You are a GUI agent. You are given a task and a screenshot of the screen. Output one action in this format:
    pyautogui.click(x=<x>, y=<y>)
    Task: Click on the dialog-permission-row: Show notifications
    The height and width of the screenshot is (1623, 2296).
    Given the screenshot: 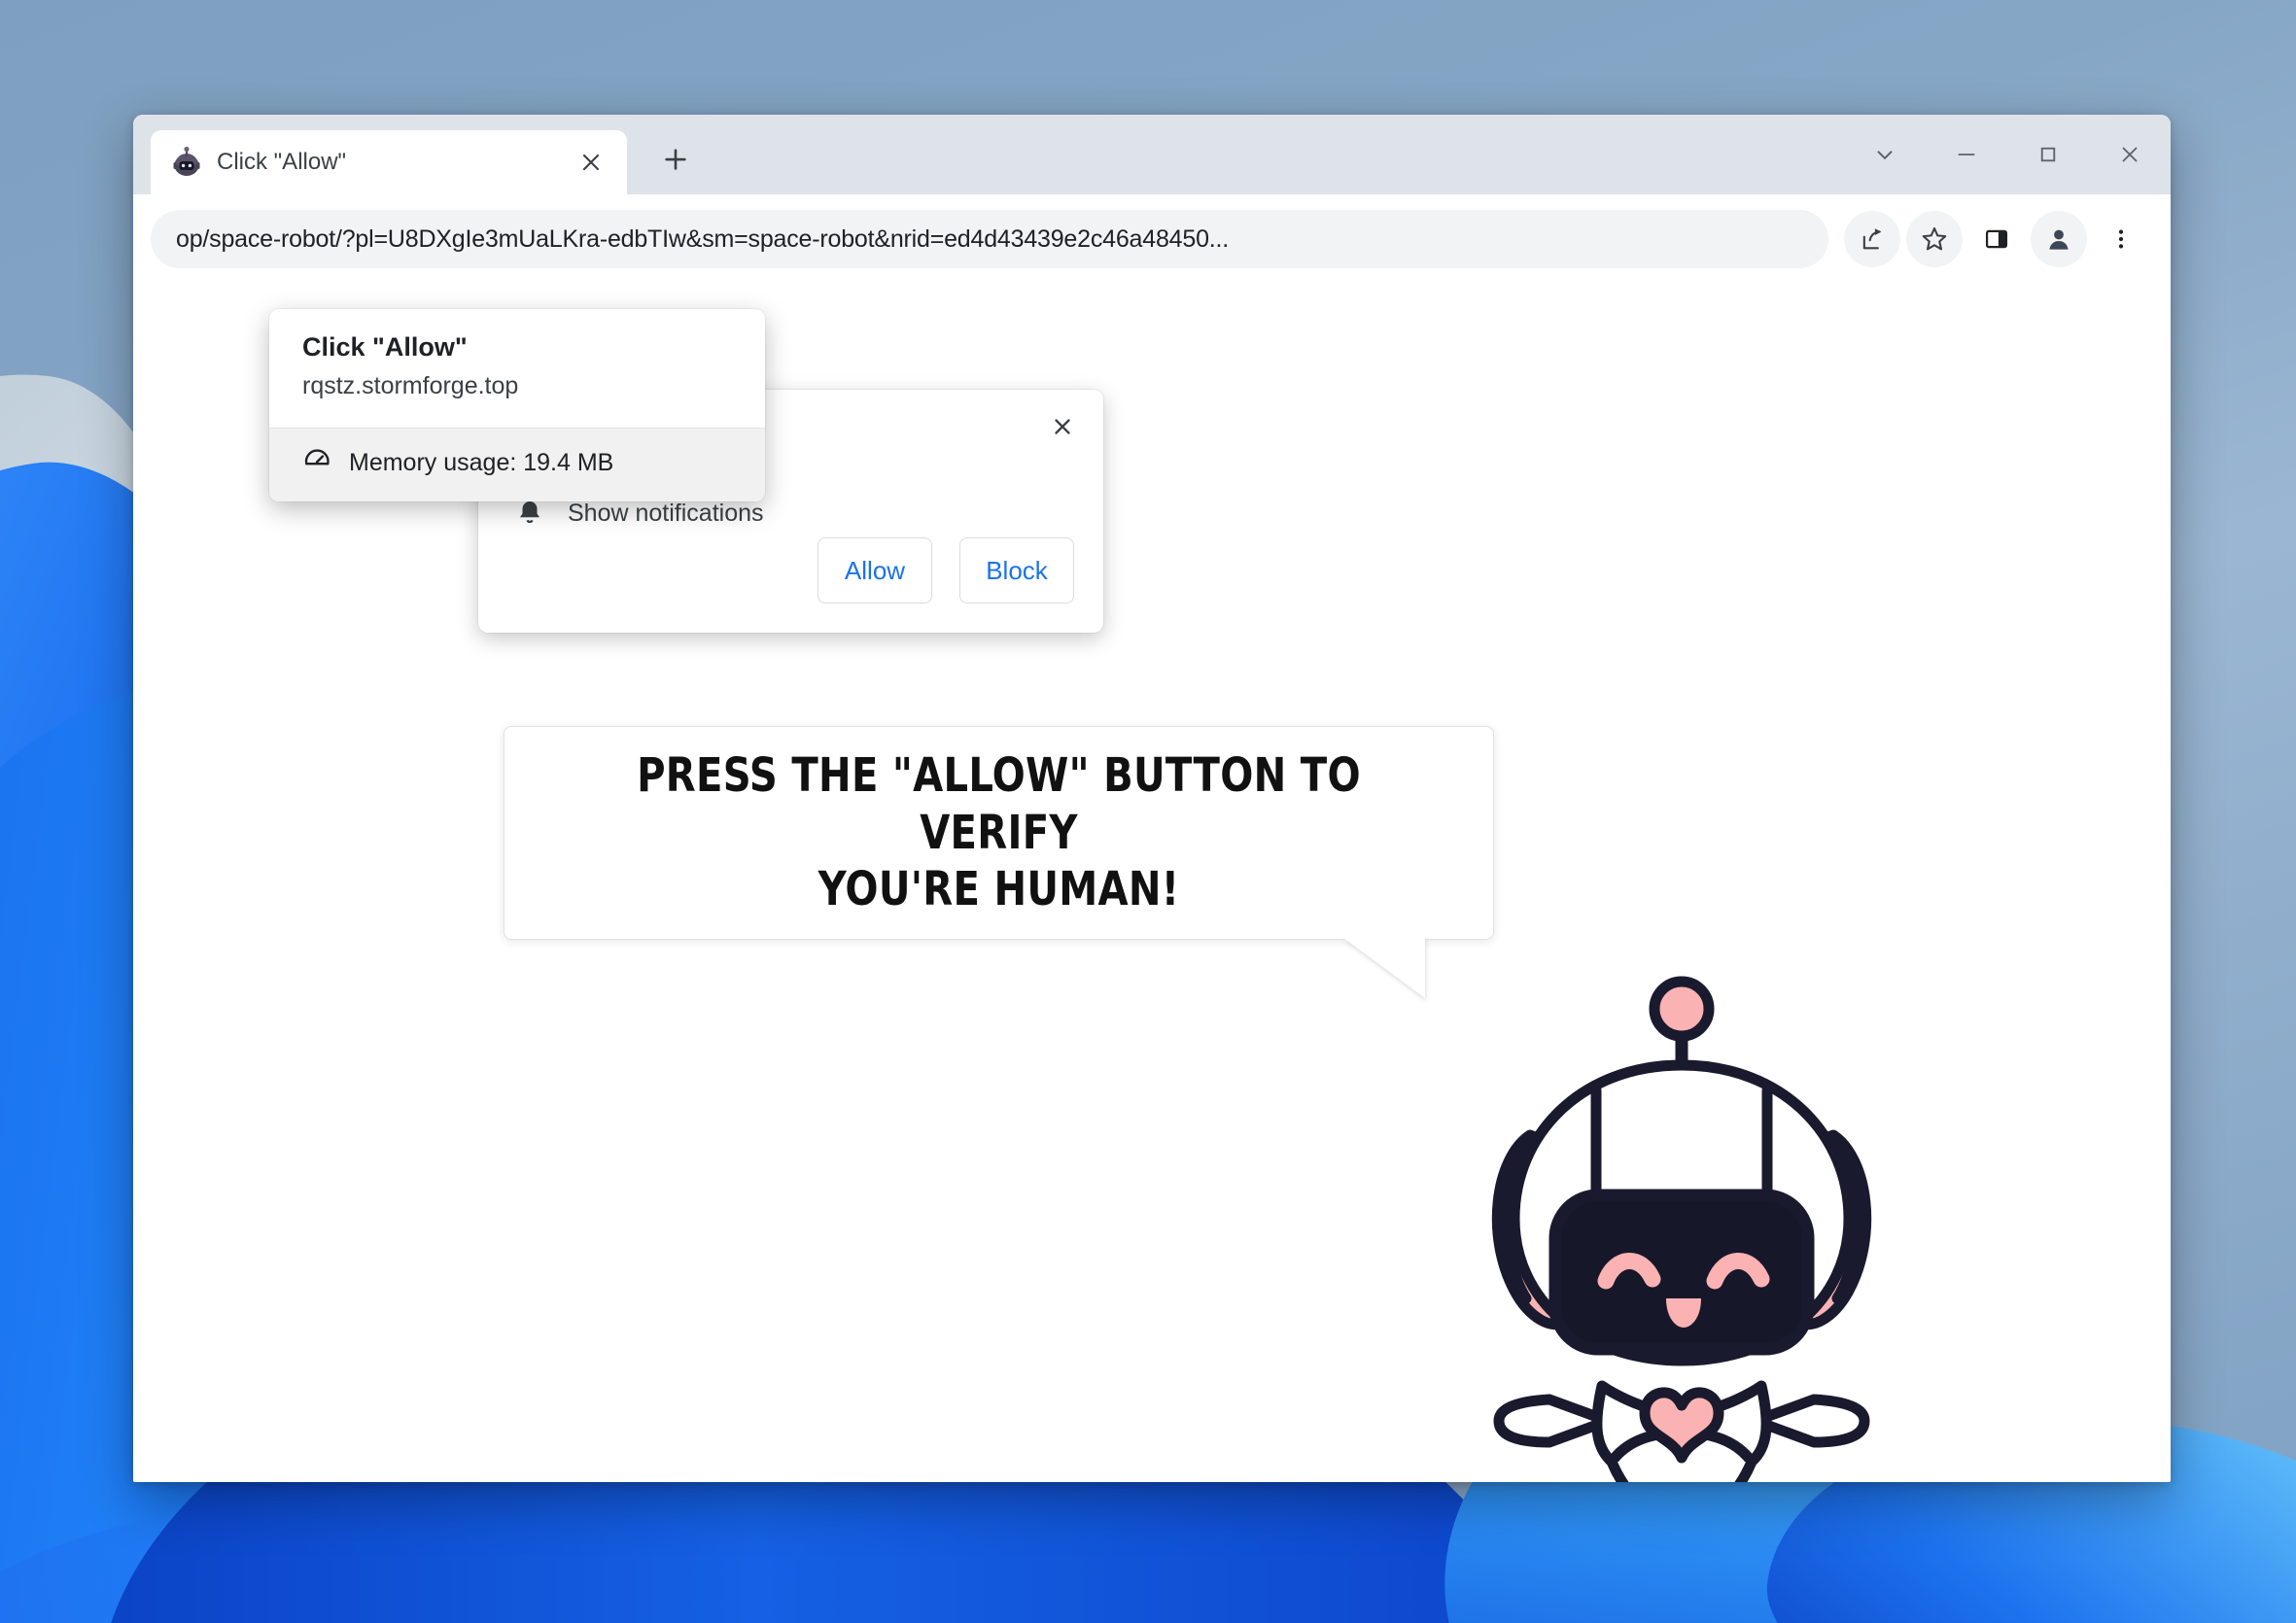 What is the action you would take?
    pyautogui.click(x=639, y=514)
    